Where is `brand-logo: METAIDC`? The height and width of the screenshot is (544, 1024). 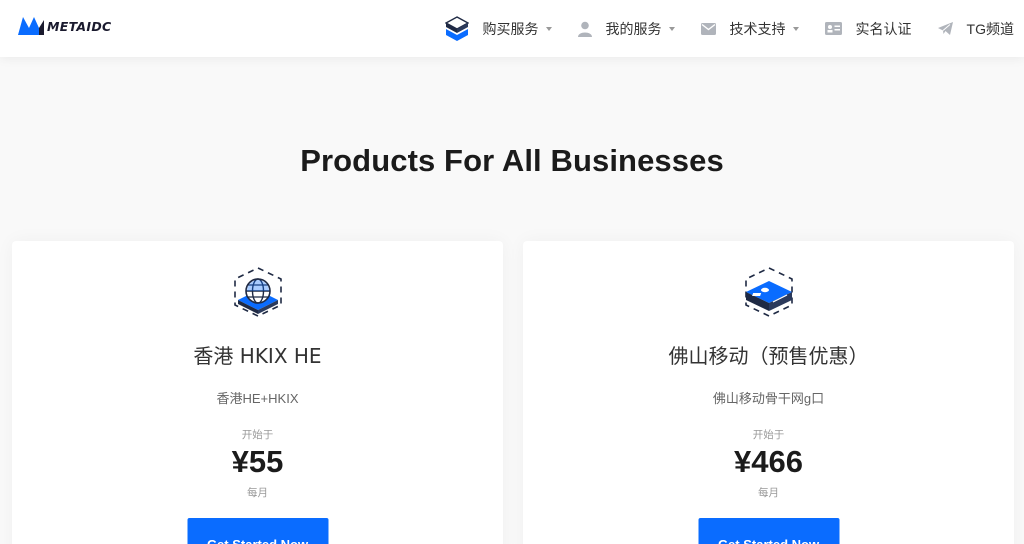 brand-logo: METAIDC is located at coordinates (65, 26).